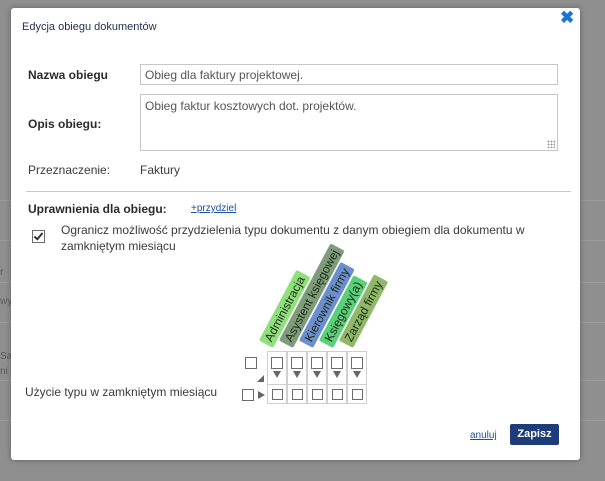 Image resolution: width=605 pixels, height=481 pixels. I want to click on row-checkbox, so click(248, 395).